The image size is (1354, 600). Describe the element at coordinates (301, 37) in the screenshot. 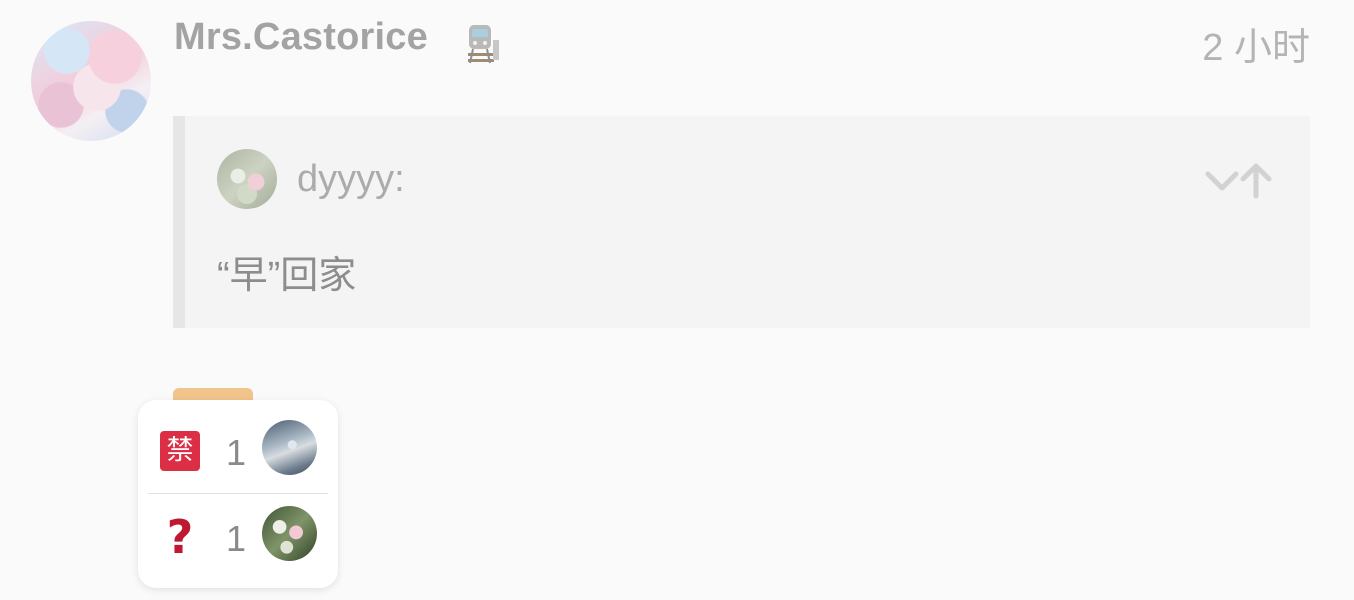

I see `author-username: Mrs.Castorice` at that location.